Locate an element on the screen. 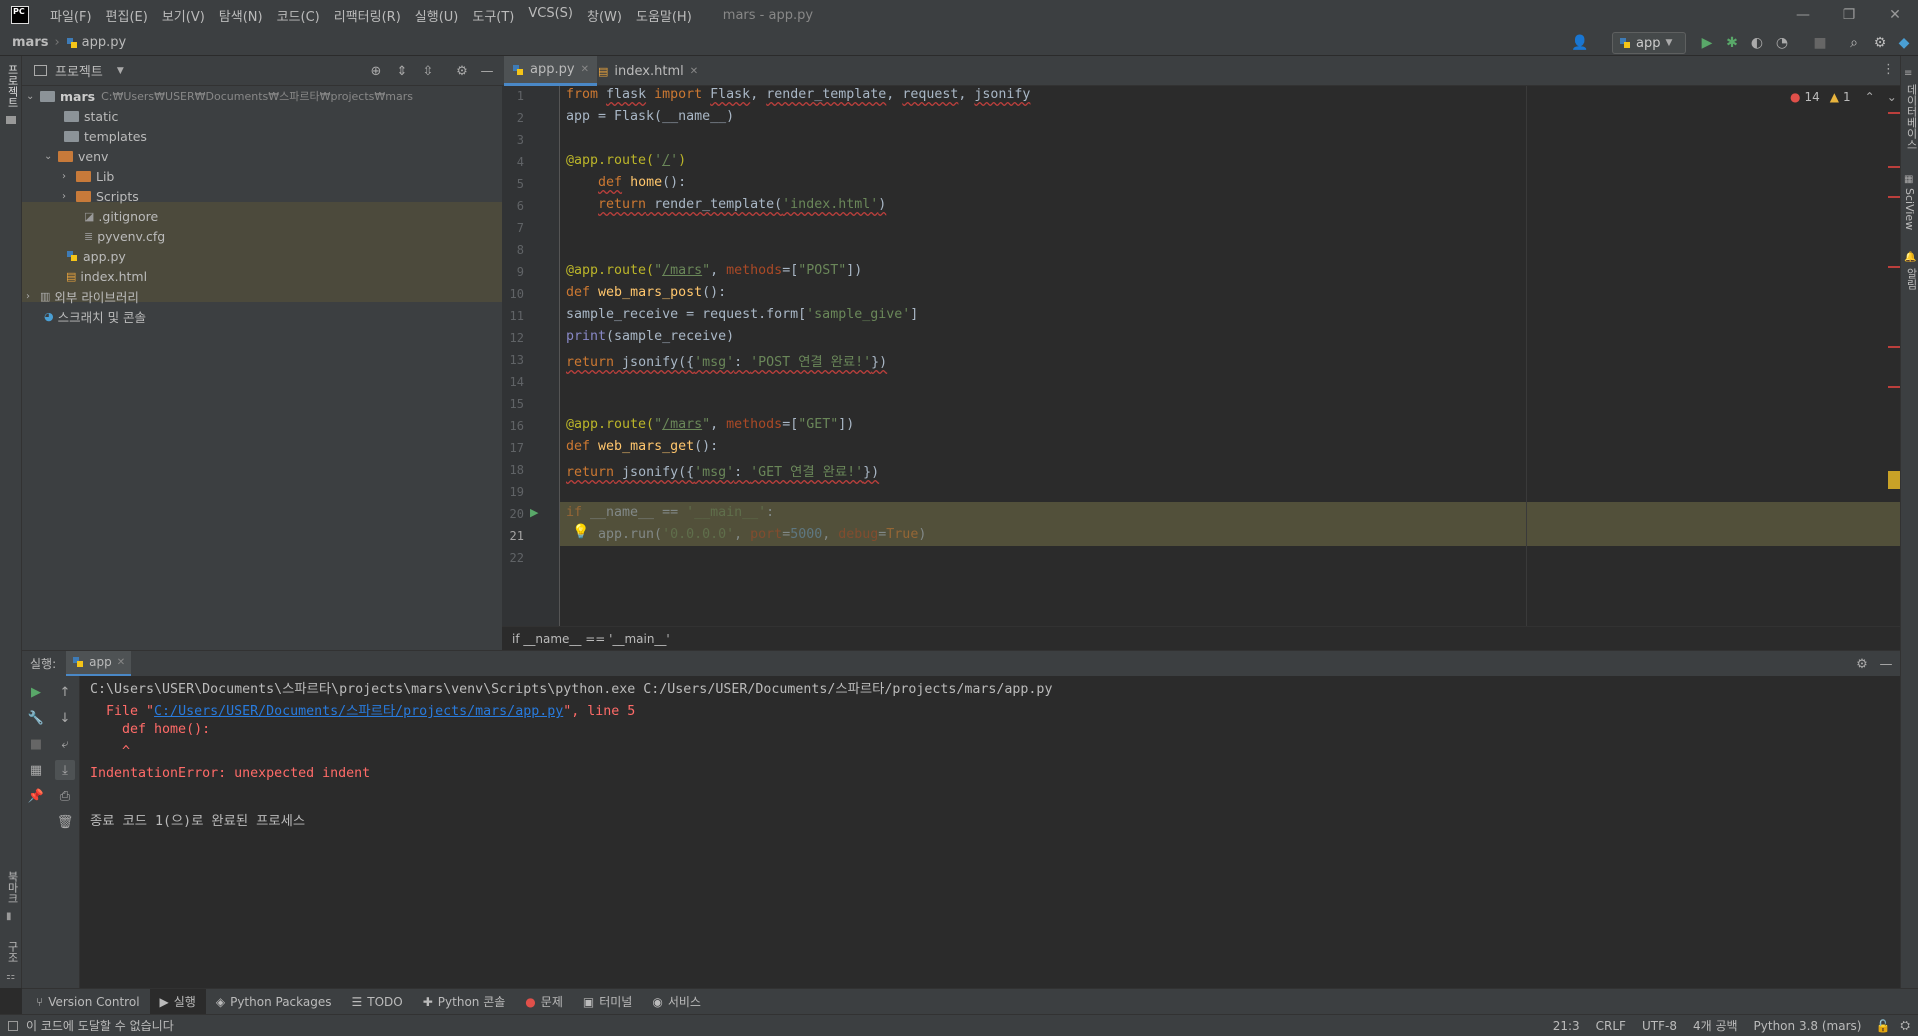 This screenshot has width=1918, height=1036. user-icon: 👤 is located at coordinates (1580, 43).